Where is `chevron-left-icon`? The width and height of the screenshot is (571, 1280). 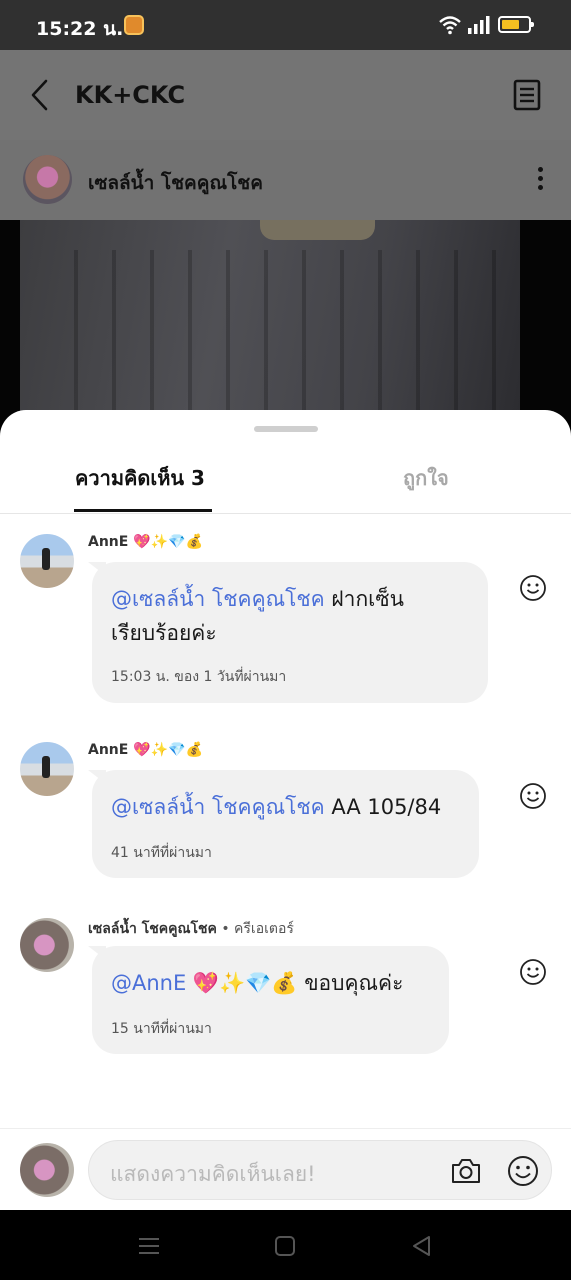
chevron-left-icon is located at coordinates (39, 95).